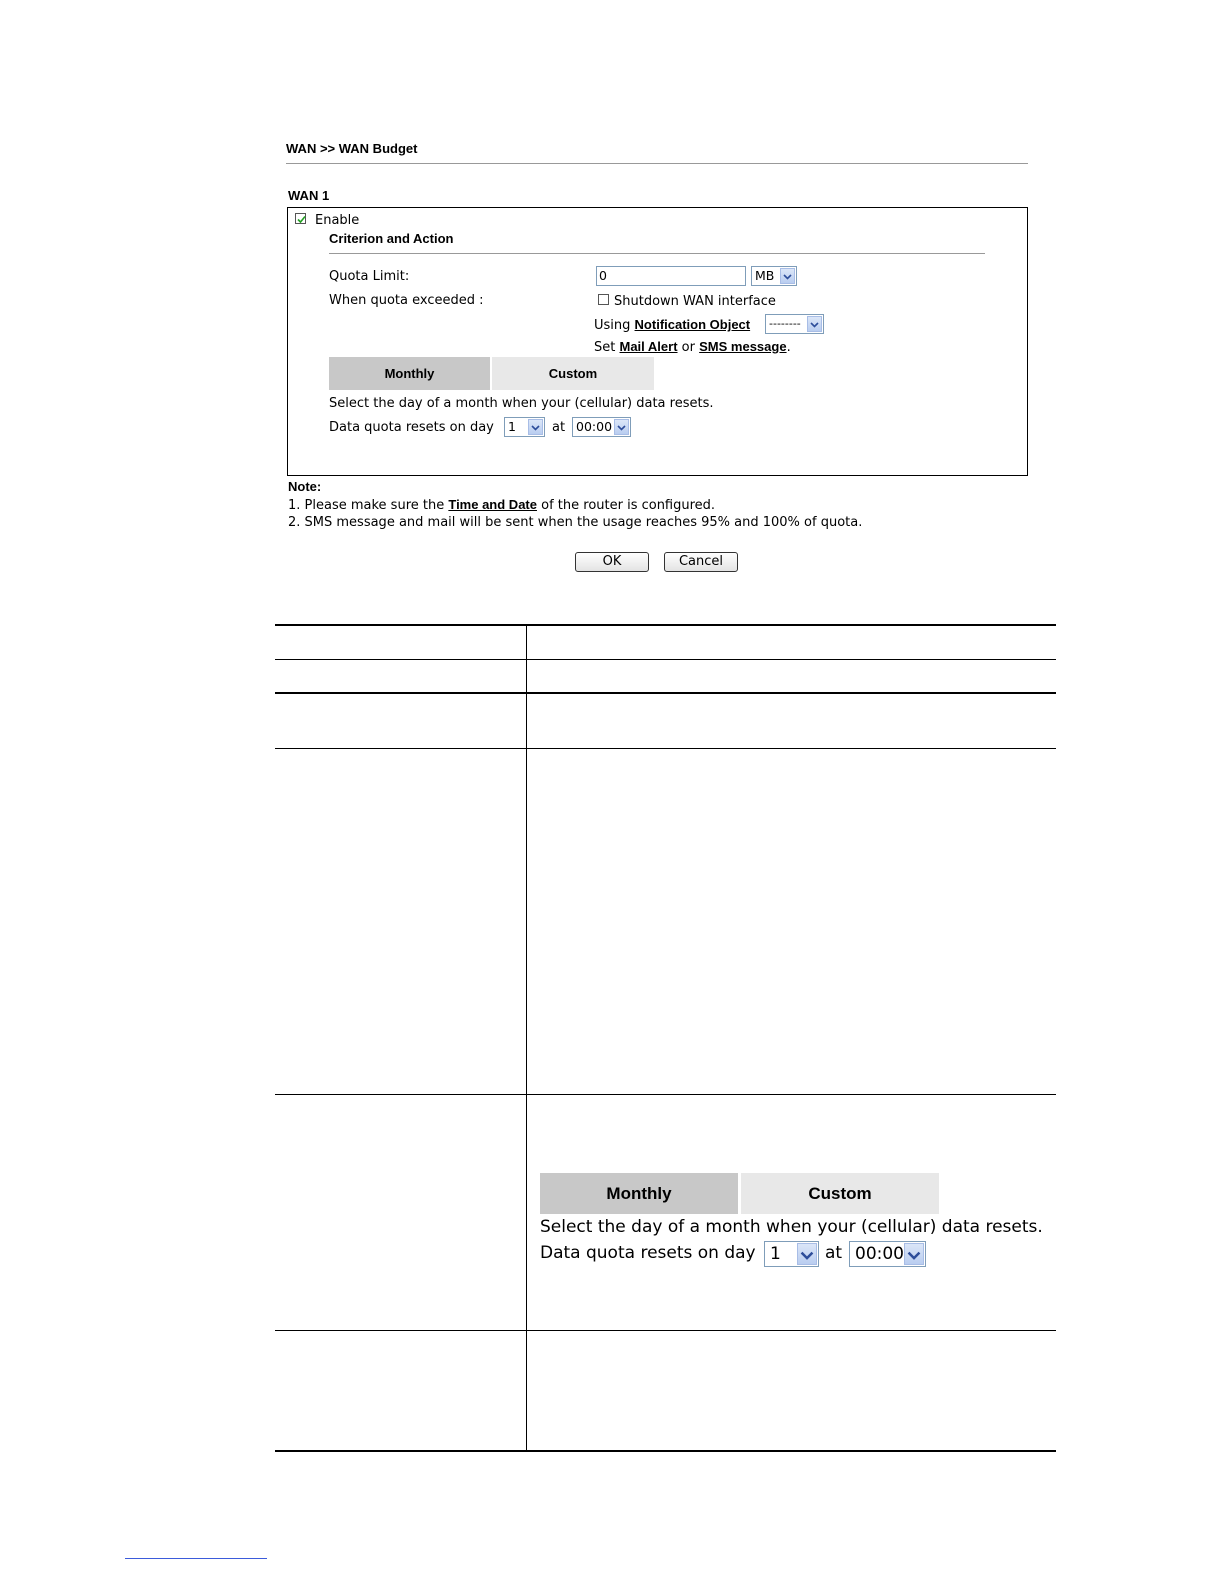  Describe the element at coordinates (409, 373) in the screenshot. I see `tab-monthly: Monthly` at that location.